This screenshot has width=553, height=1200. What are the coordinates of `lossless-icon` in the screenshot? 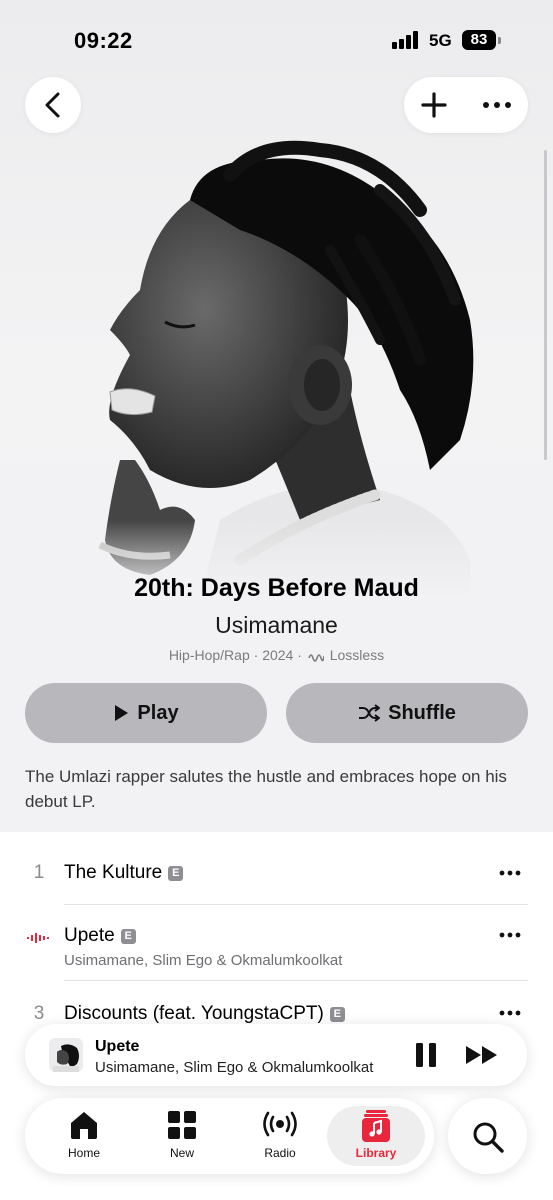 It's located at (316, 658).